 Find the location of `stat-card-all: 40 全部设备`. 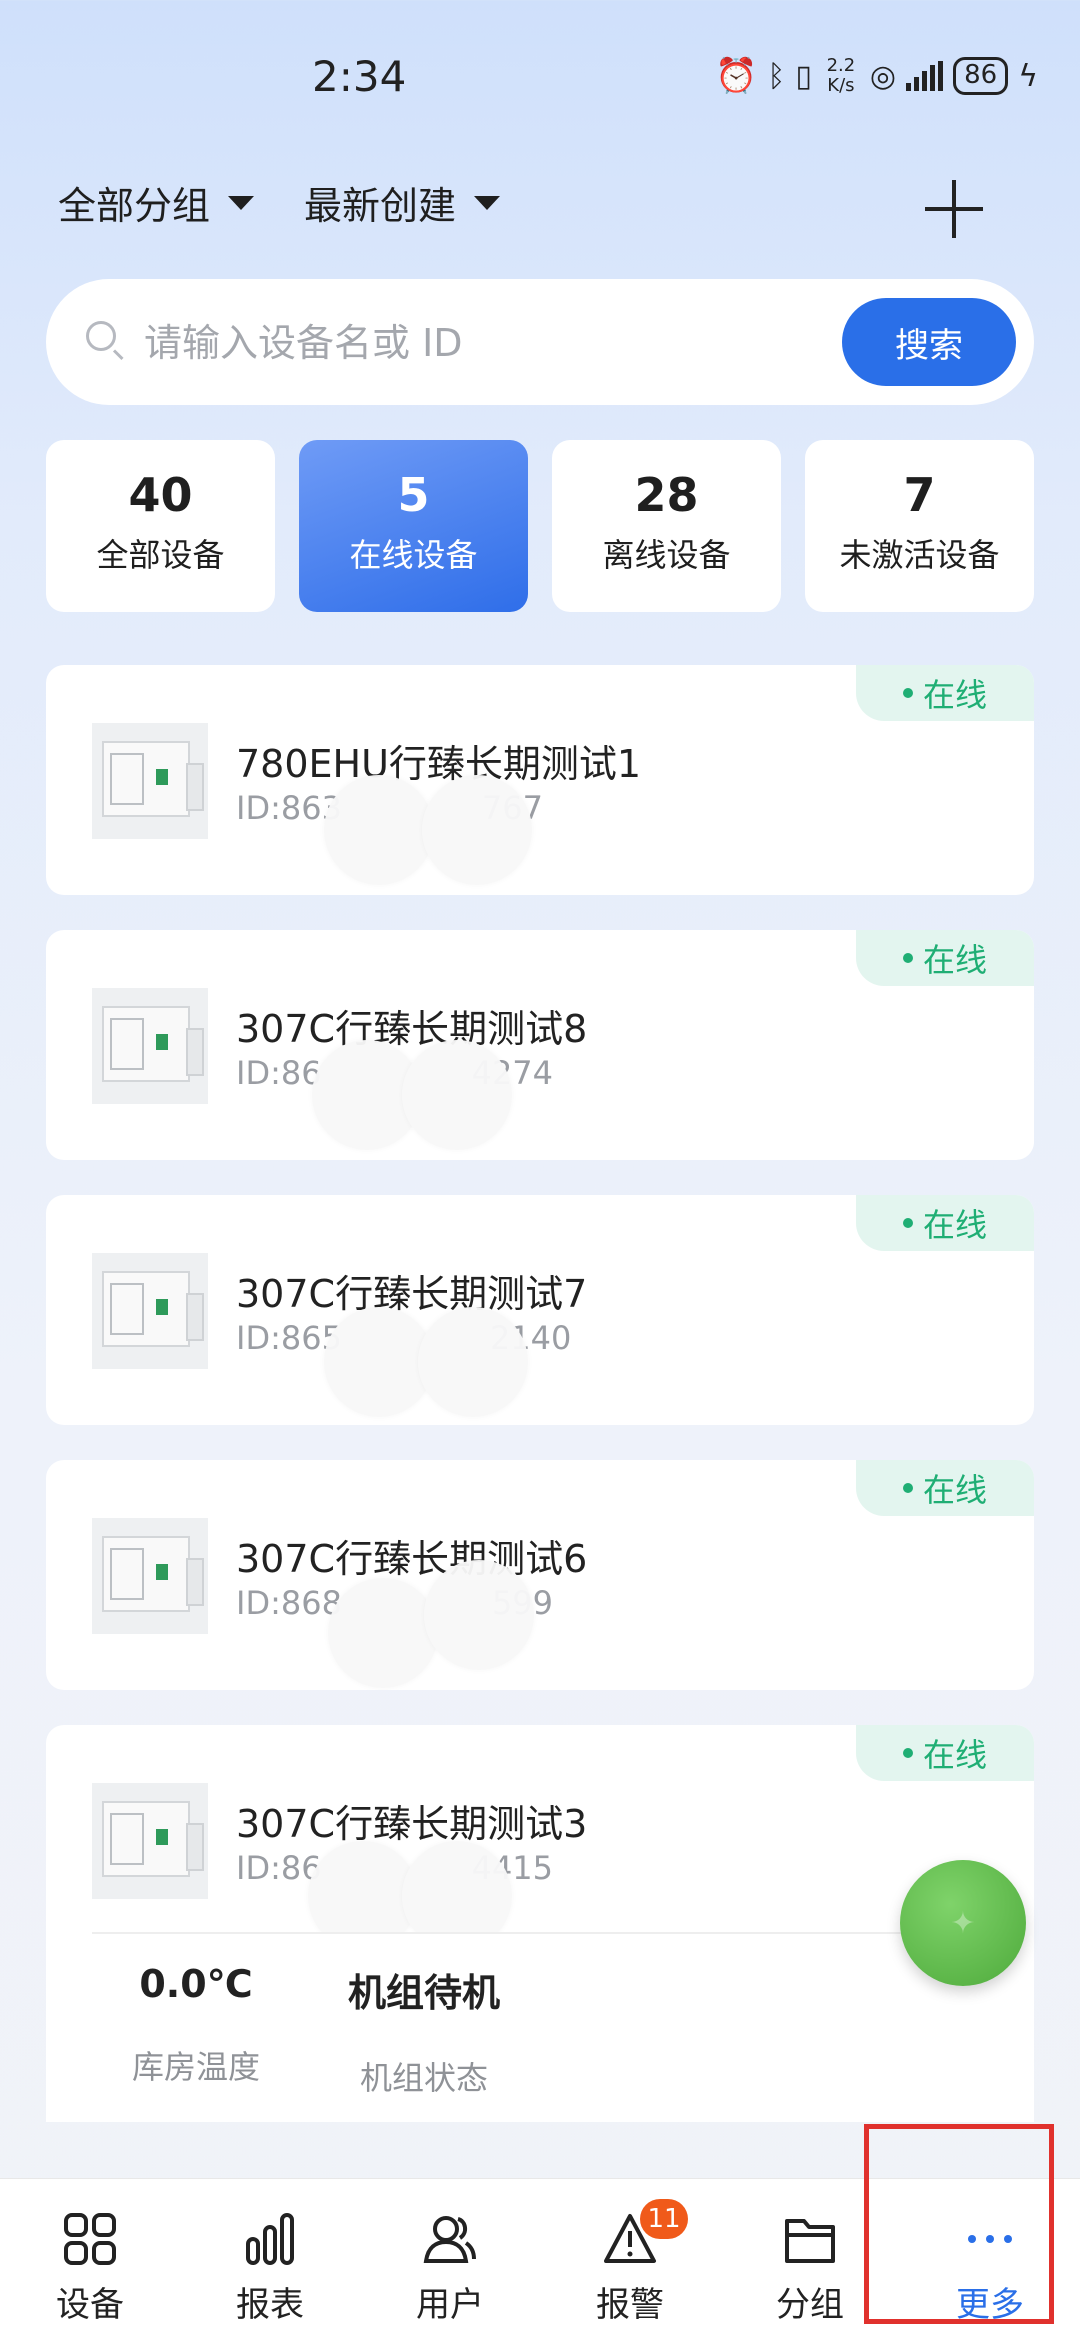

stat-card-all: 40 全部设备 is located at coordinates (160, 526).